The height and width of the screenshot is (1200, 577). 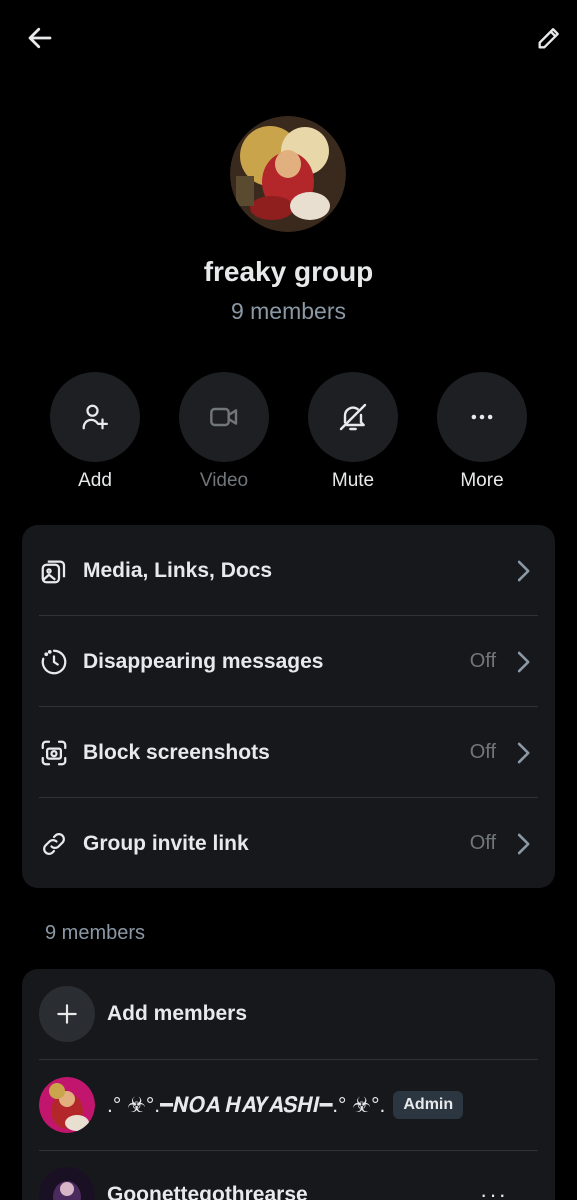 I want to click on more-action-label: More, so click(x=482, y=480).